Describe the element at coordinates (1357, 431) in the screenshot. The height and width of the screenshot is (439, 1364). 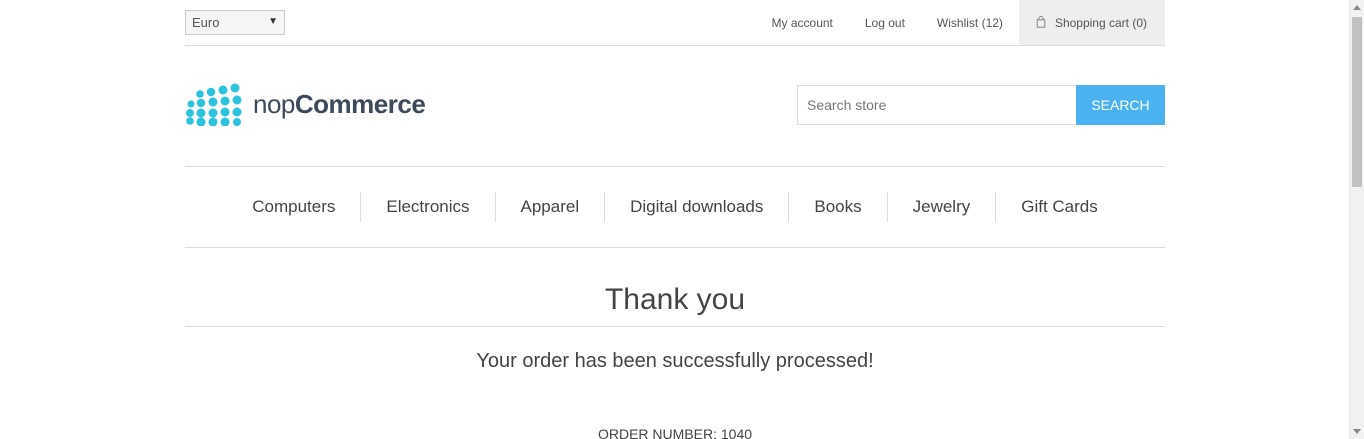
I see `scroll-down-arrow-icon` at that location.